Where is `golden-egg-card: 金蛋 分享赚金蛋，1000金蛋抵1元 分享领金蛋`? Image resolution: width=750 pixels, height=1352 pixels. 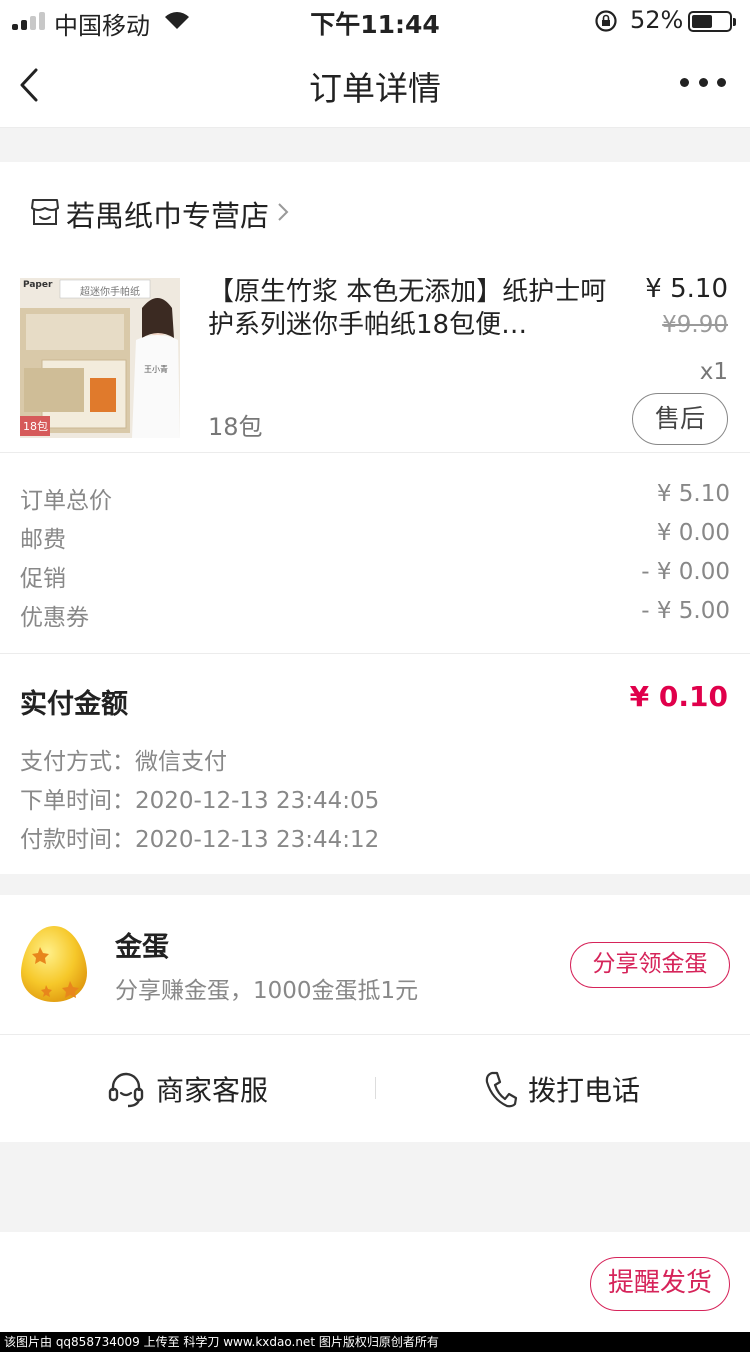
golden-egg-card: 金蛋 分享赚金蛋，1000金蛋抵1元 分享领金蛋 is located at coordinates (375, 964).